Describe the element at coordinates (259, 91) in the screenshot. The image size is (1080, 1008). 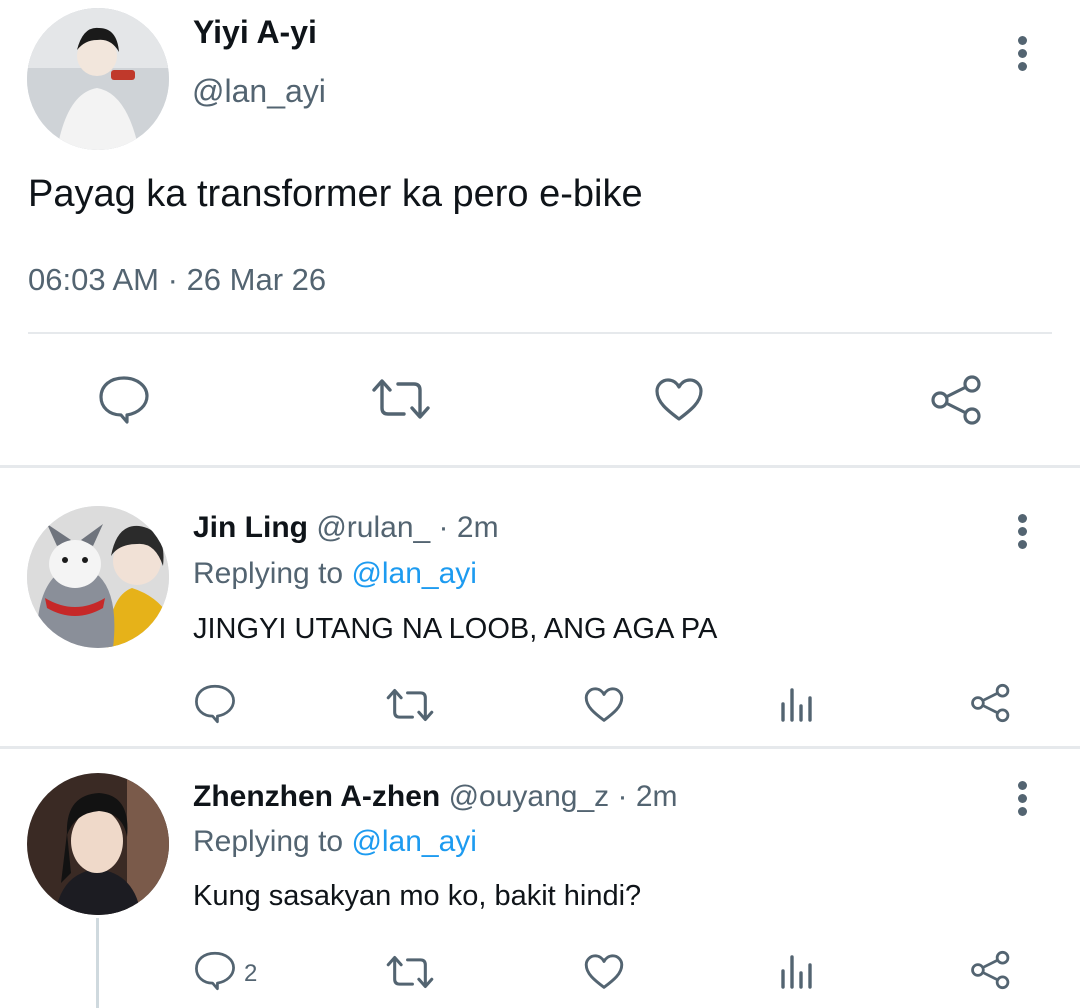
I see `author-handle: @lan_ayi` at that location.